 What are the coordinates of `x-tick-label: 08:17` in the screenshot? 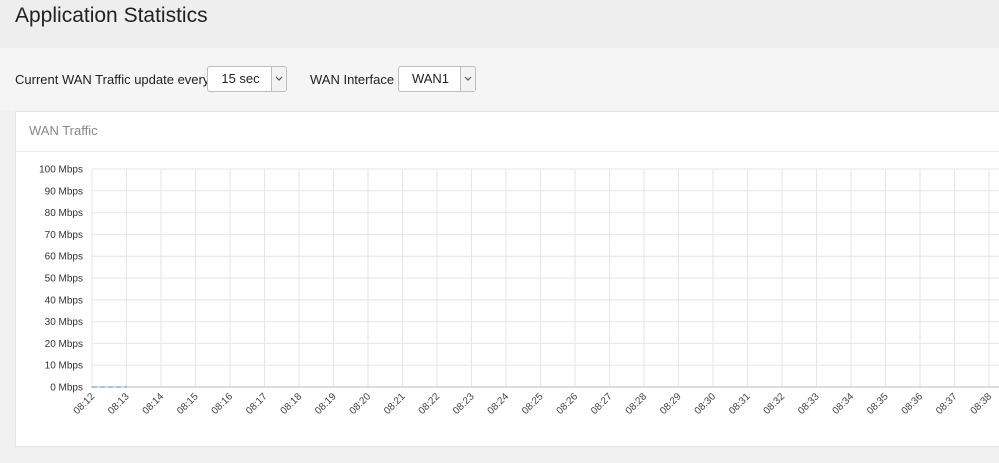 It's located at (257, 404).